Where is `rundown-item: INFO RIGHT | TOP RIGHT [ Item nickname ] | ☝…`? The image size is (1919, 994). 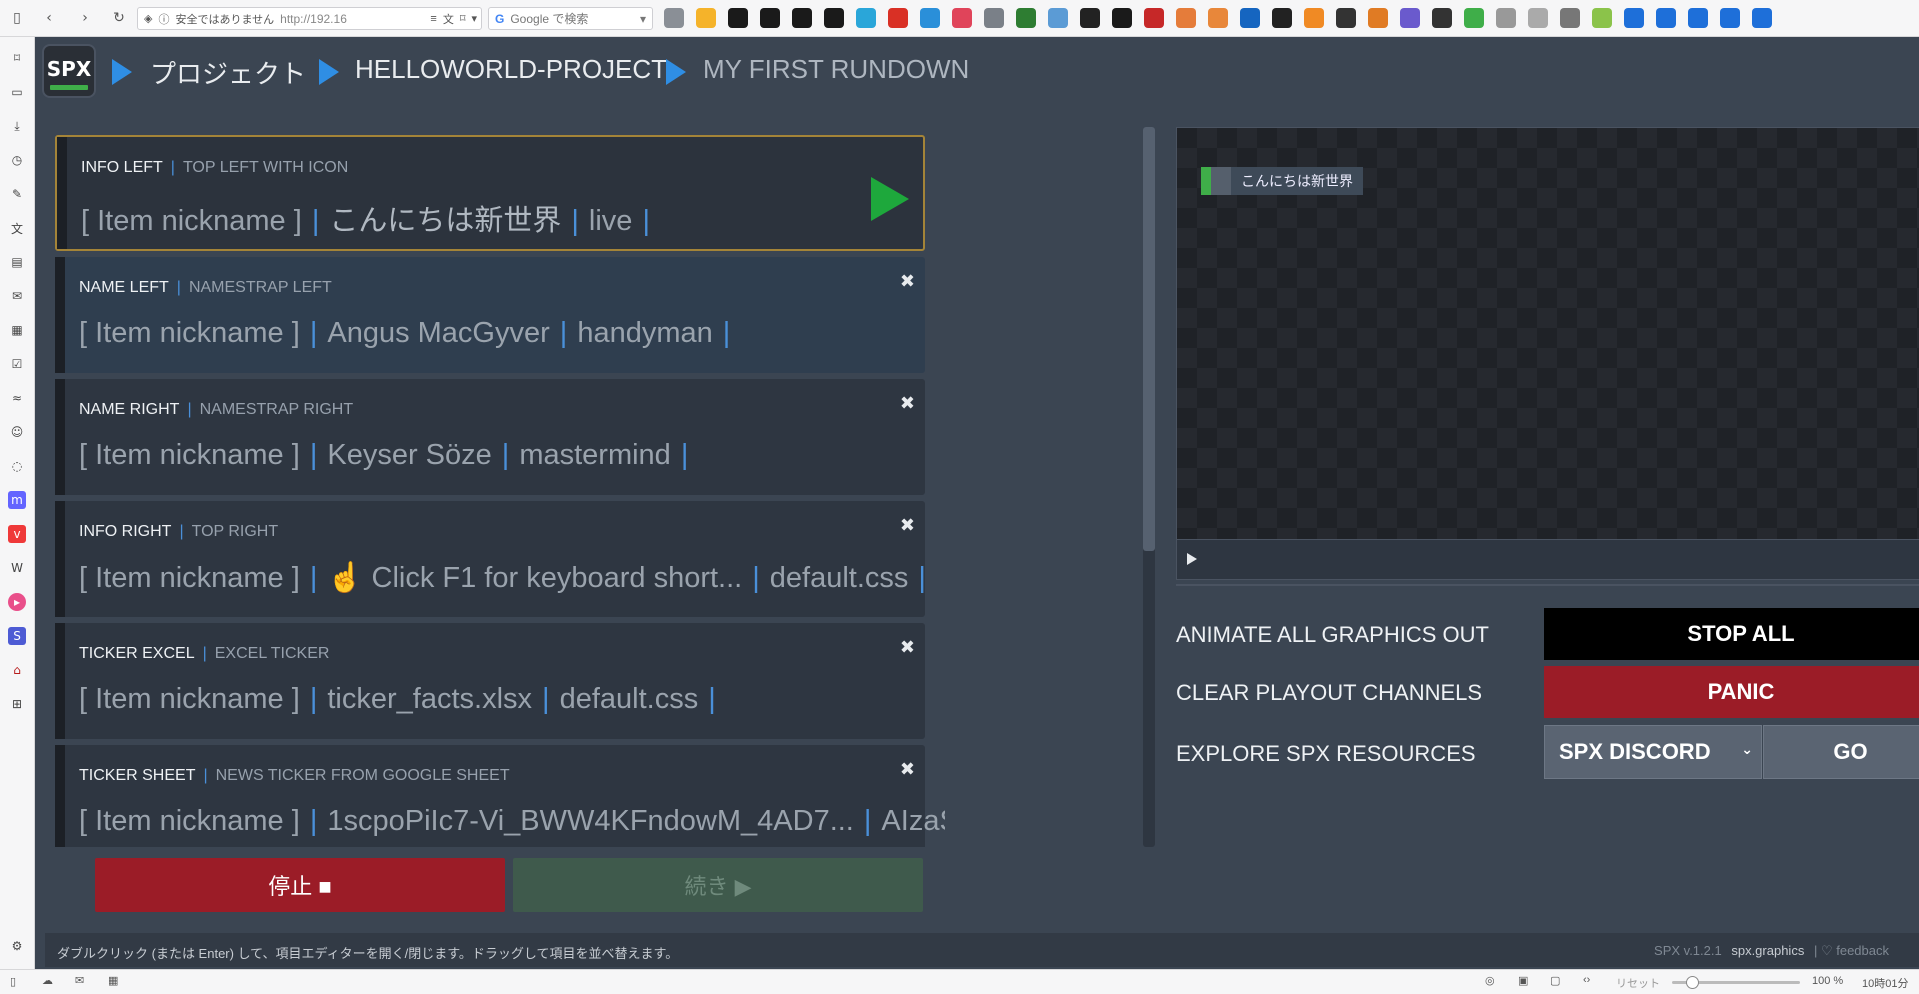
rundown-item: INFO RIGHT | TOP RIGHT [ Item nickname ] | ☝… is located at coordinates (490, 559).